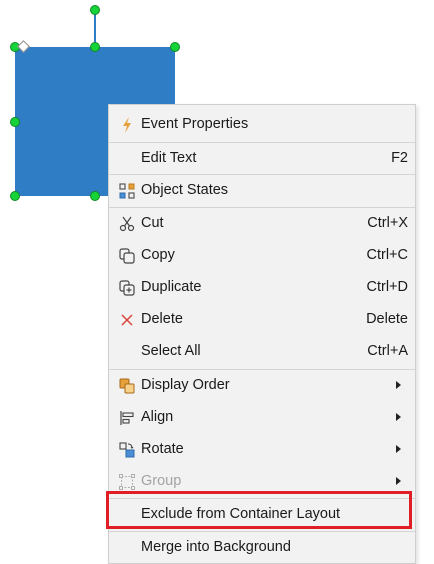 Image resolution: width=434 pixels, height=564 pixels. I want to click on menu-item-label: Rotate, so click(162, 449).